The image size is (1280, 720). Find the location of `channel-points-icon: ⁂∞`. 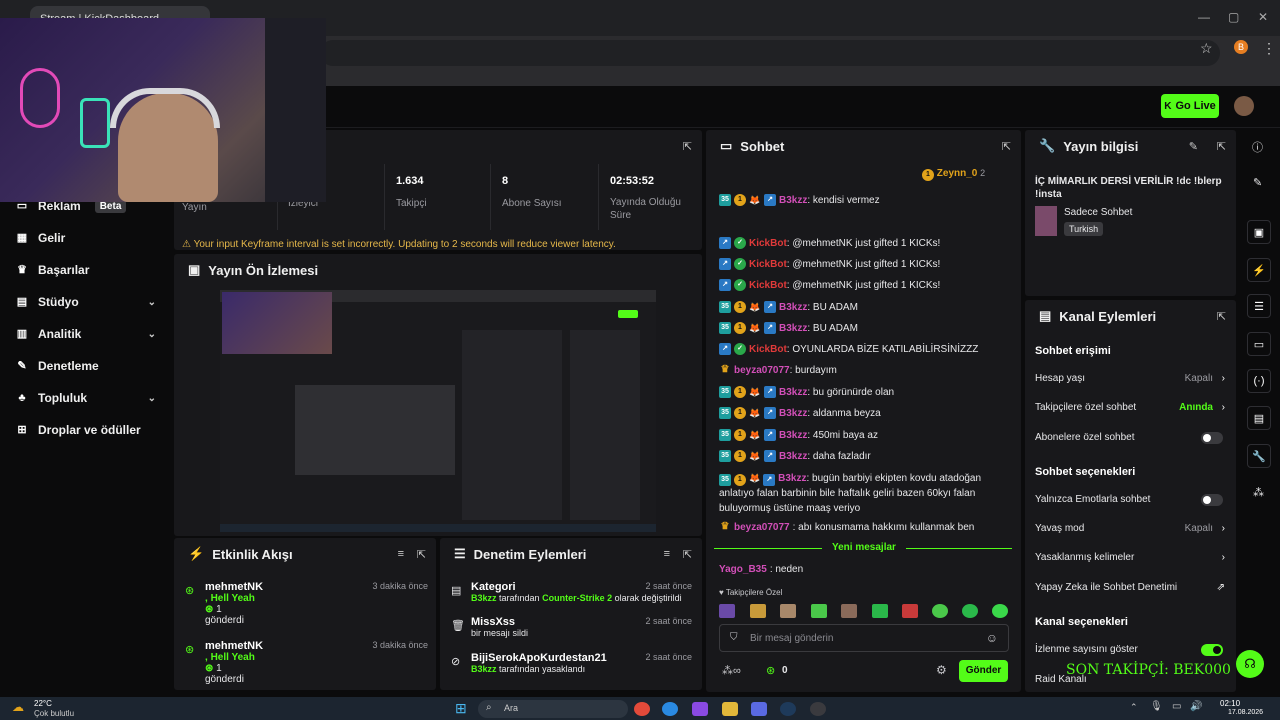

channel-points-icon: ⁂∞ is located at coordinates (731, 670).